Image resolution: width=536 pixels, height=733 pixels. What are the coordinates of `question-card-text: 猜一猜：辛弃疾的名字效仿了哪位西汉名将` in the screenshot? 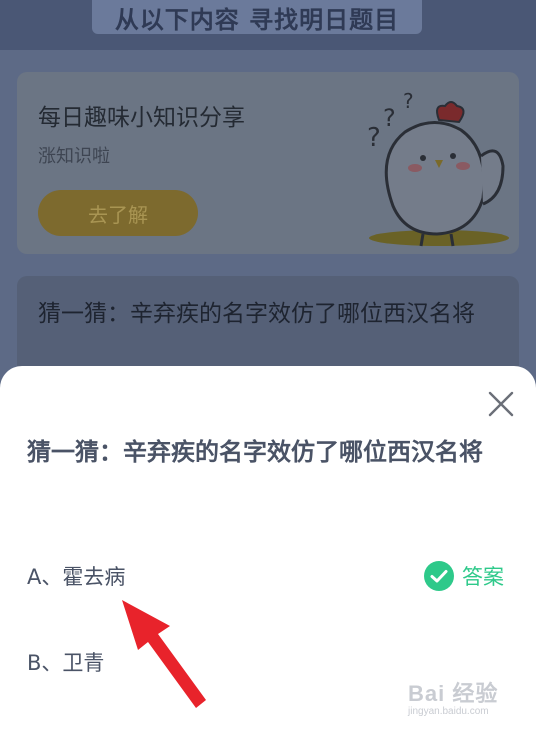 It's located at (256, 314).